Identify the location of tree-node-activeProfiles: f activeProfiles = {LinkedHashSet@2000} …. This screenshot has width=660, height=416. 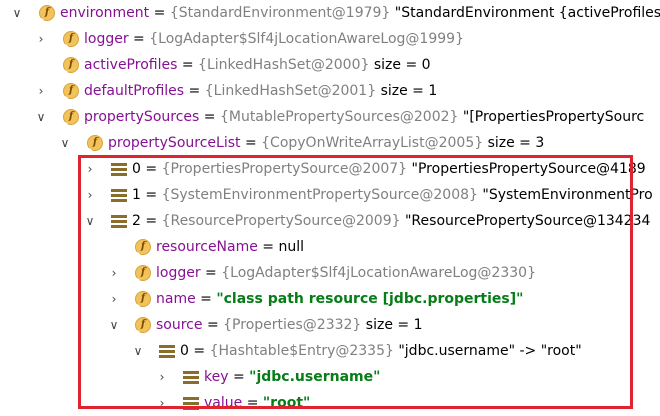
(330, 65).